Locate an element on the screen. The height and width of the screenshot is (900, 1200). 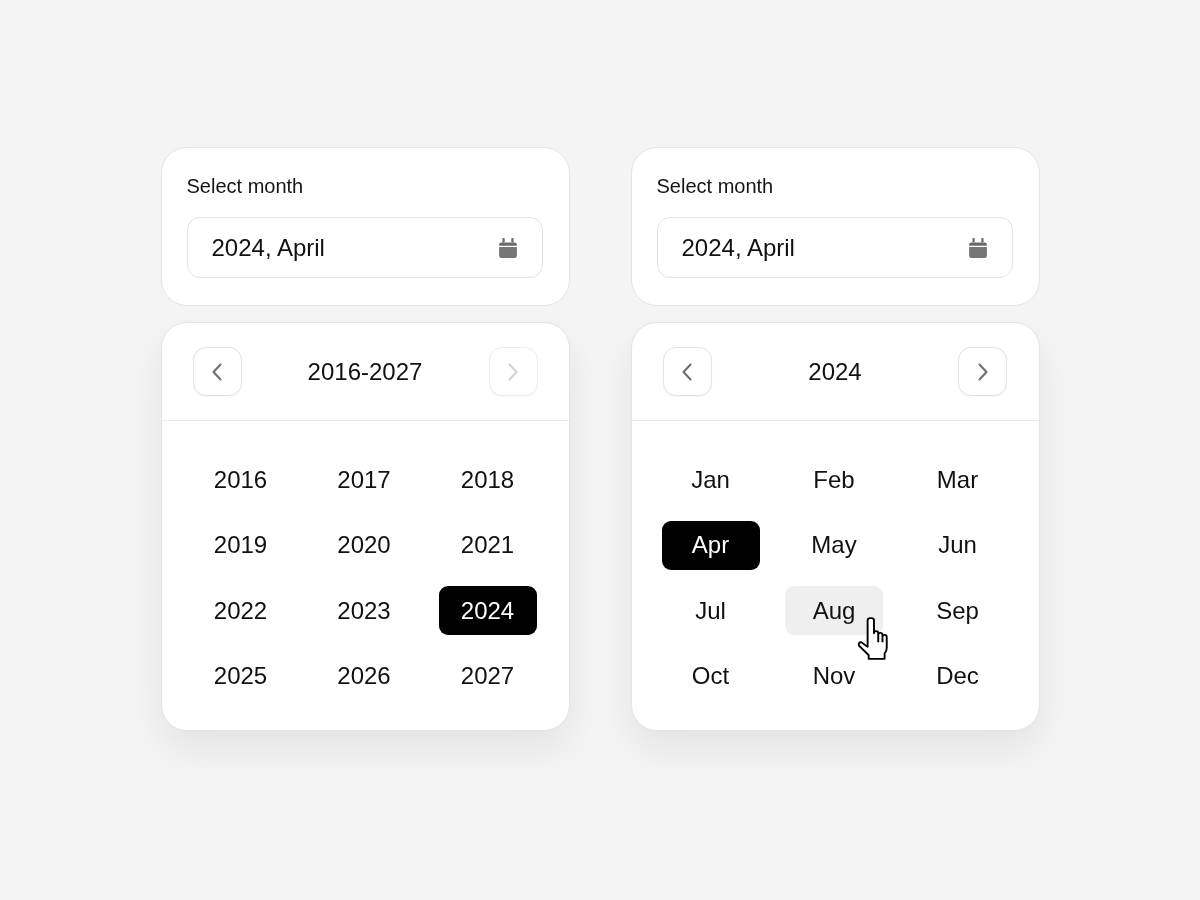
month-option: Mar is located at coordinates (957, 479).